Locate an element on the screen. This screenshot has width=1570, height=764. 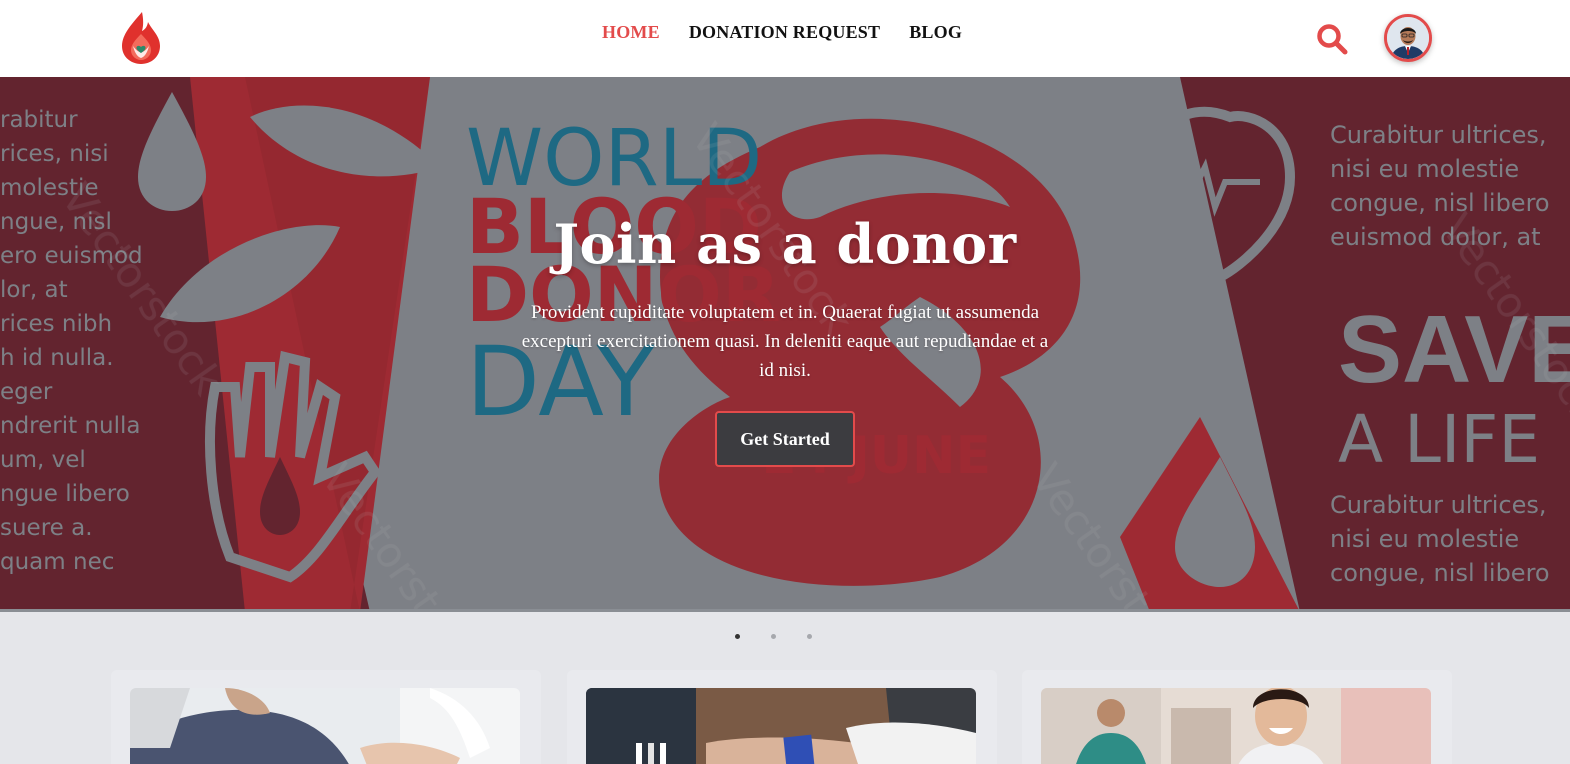
hero-bottom-border is located at coordinates (785, 610).